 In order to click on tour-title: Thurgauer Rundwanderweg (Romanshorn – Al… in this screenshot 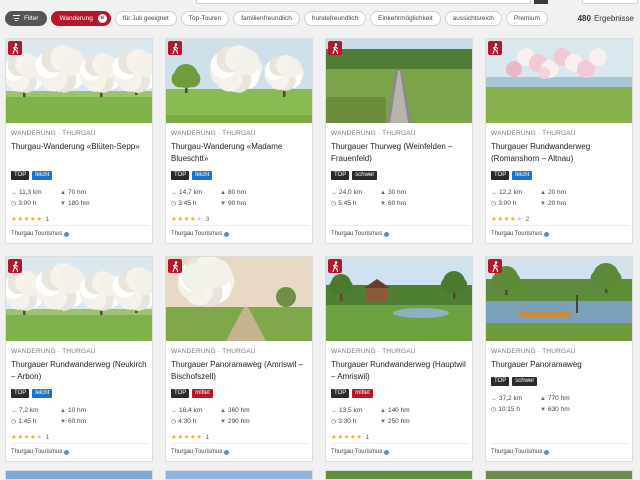, I will do `click(561, 153)`.